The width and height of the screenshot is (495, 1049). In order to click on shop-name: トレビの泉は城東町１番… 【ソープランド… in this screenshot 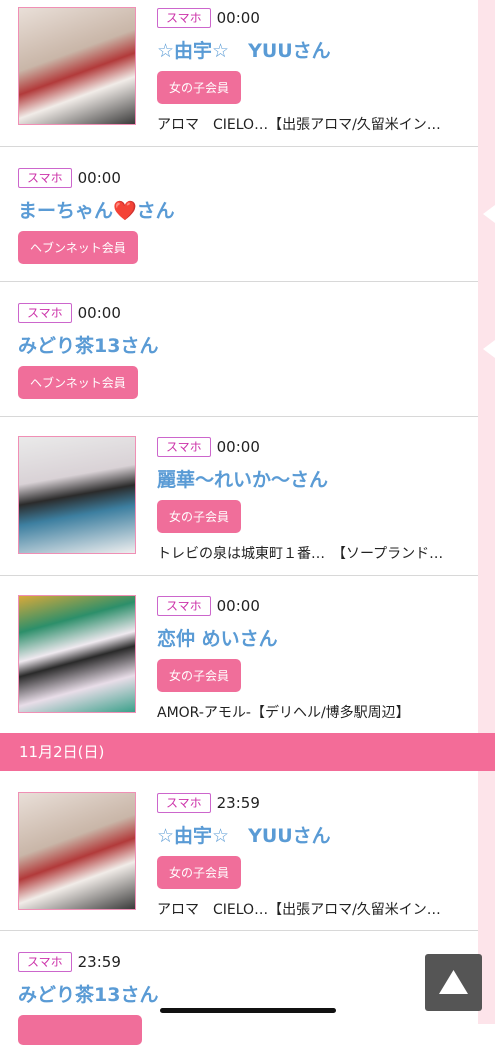, I will do `click(317, 553)`.